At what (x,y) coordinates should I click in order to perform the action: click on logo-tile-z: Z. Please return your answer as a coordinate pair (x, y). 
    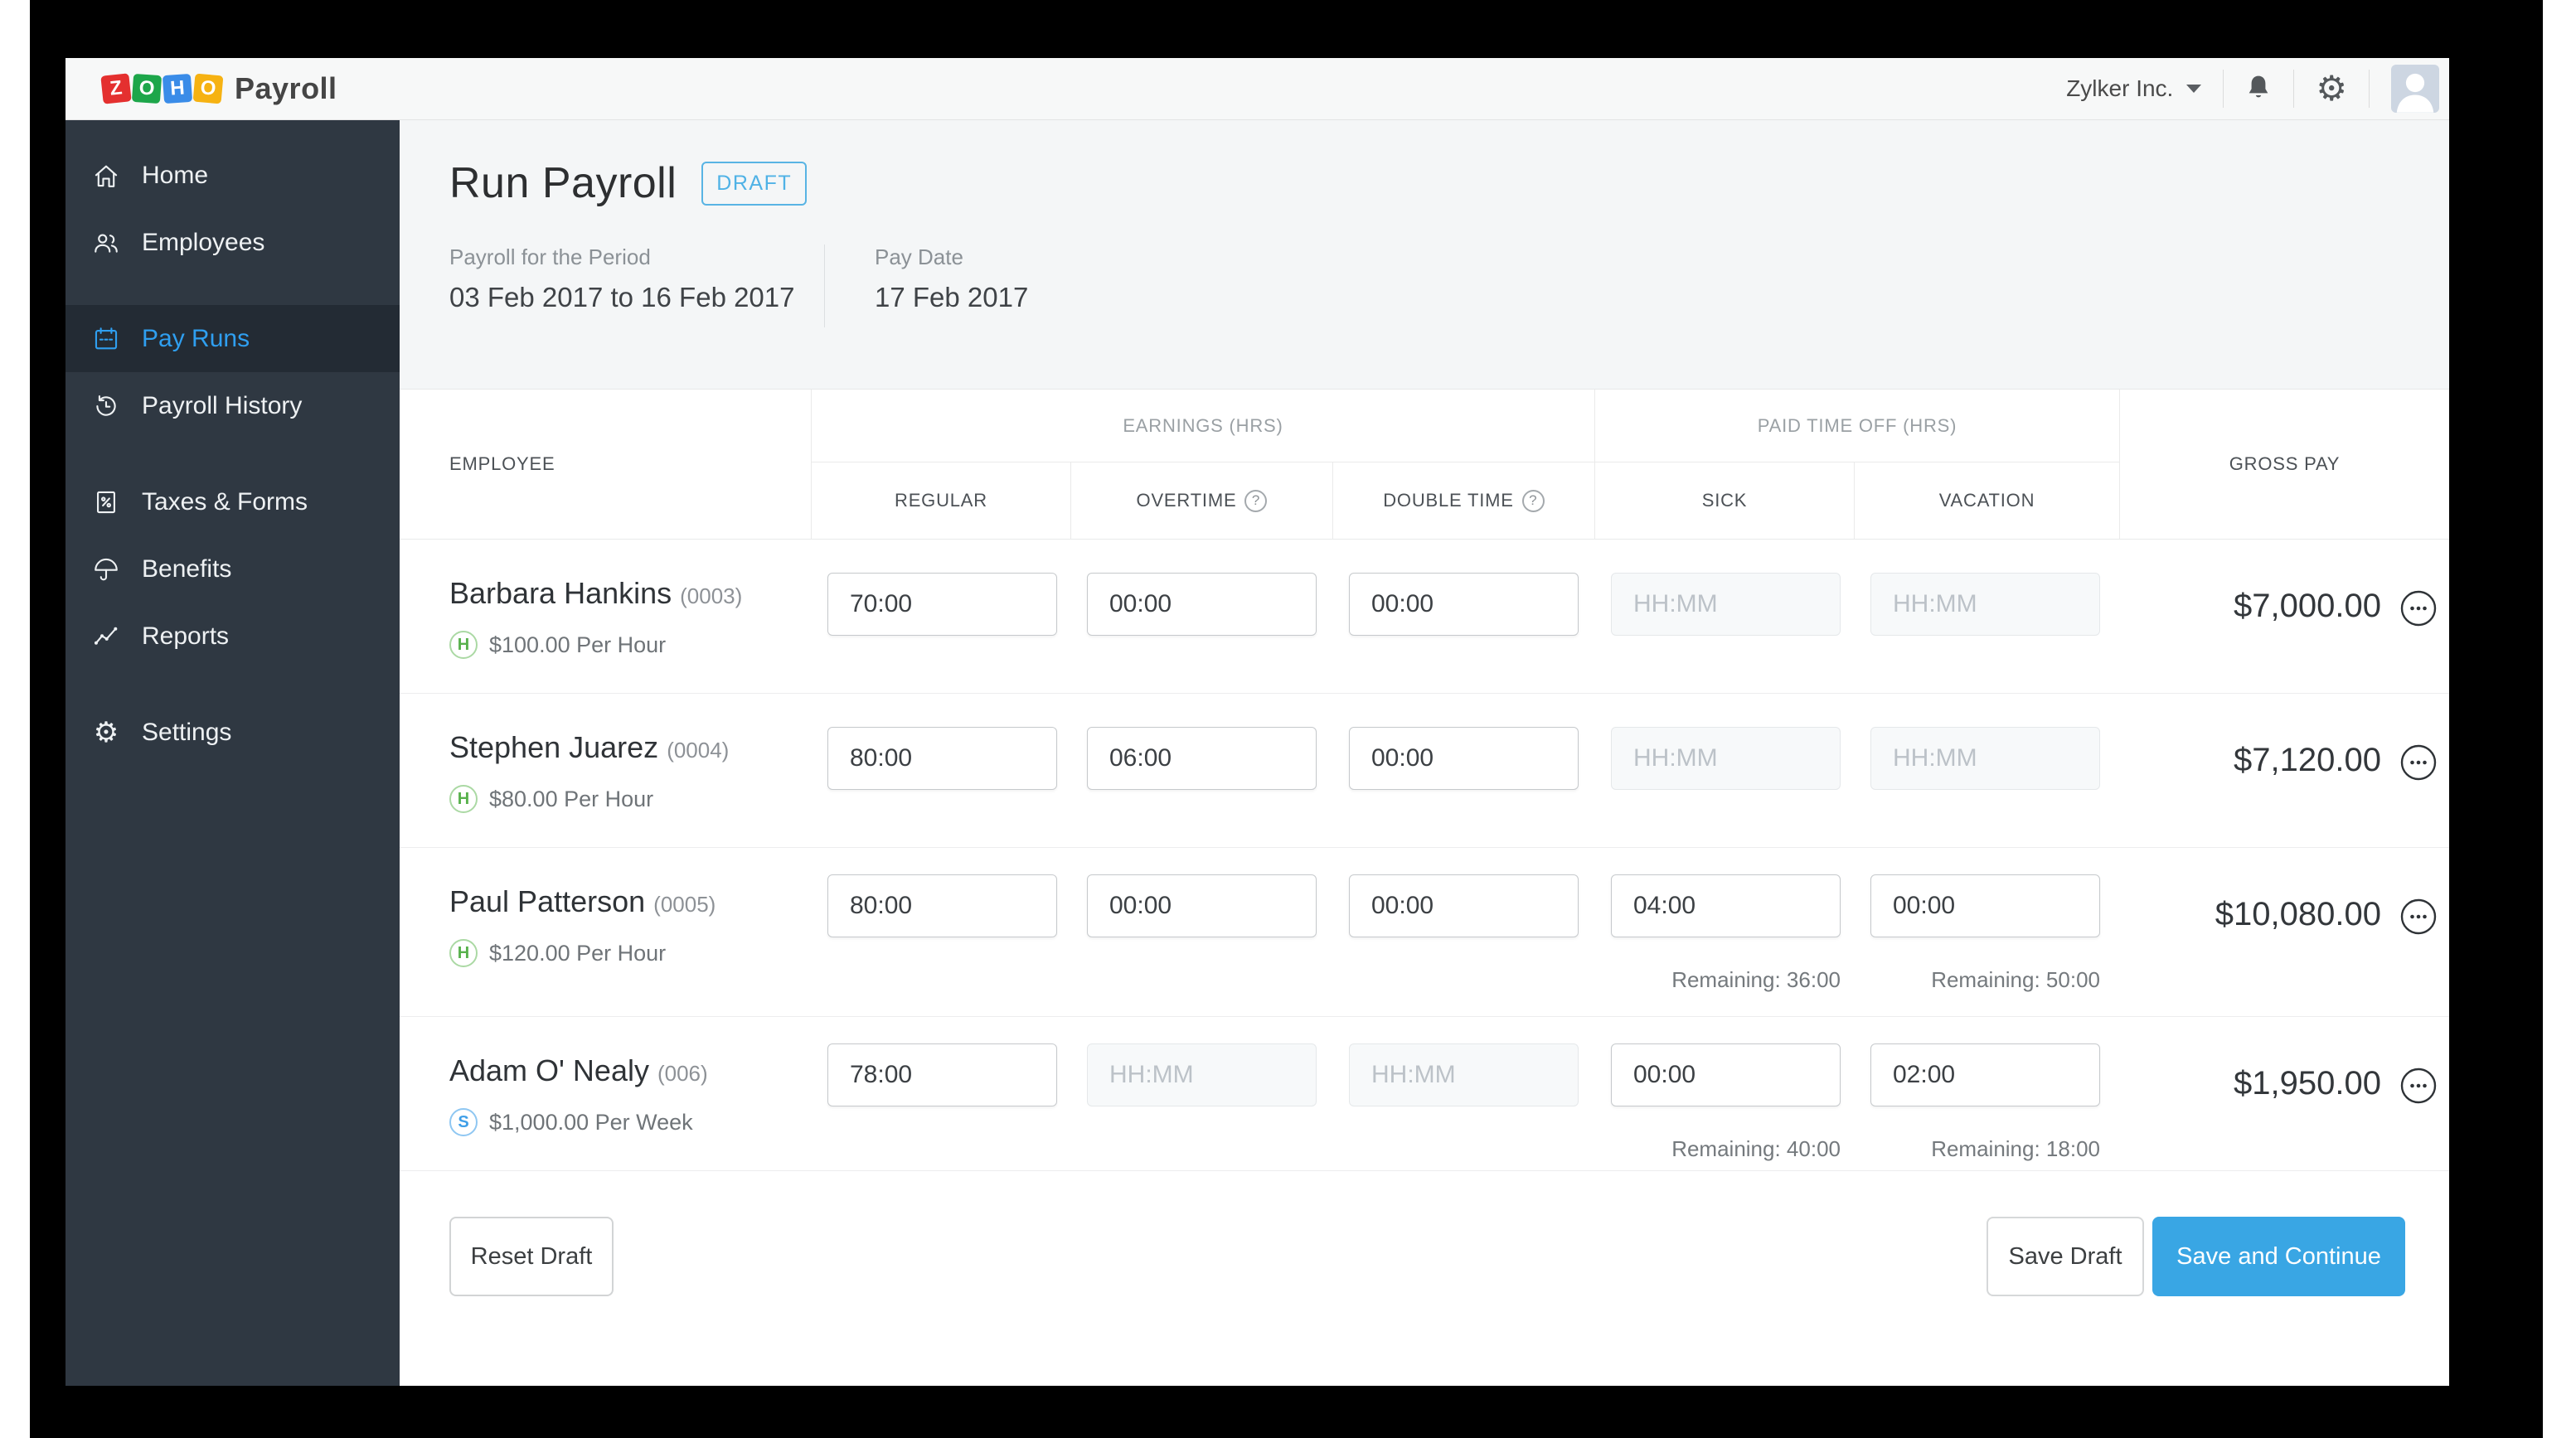
    Looking at the image, I should click on (116, 88).